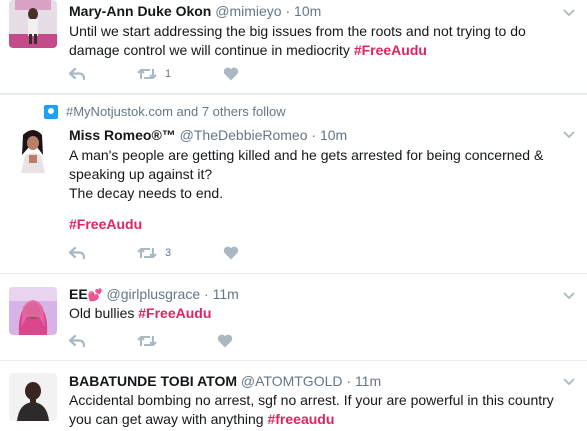 The image size is (587, 431). What do you see at coordinates (321, 224) in the screenshot?
I see `tweet-hashtag-line: #FreeAudu` at bounding box center [321, 224].